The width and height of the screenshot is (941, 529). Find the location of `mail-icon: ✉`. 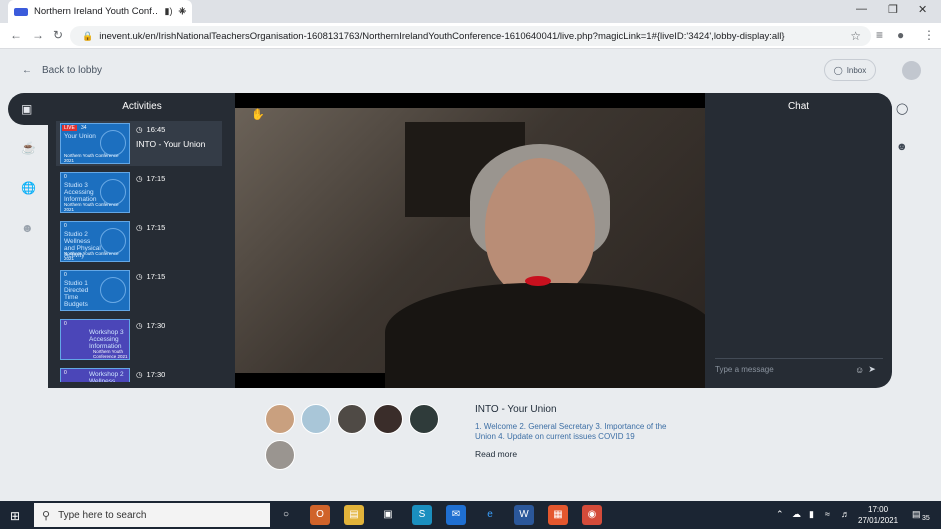

mail-icon: ✉ is located at coordinates (456, 515).